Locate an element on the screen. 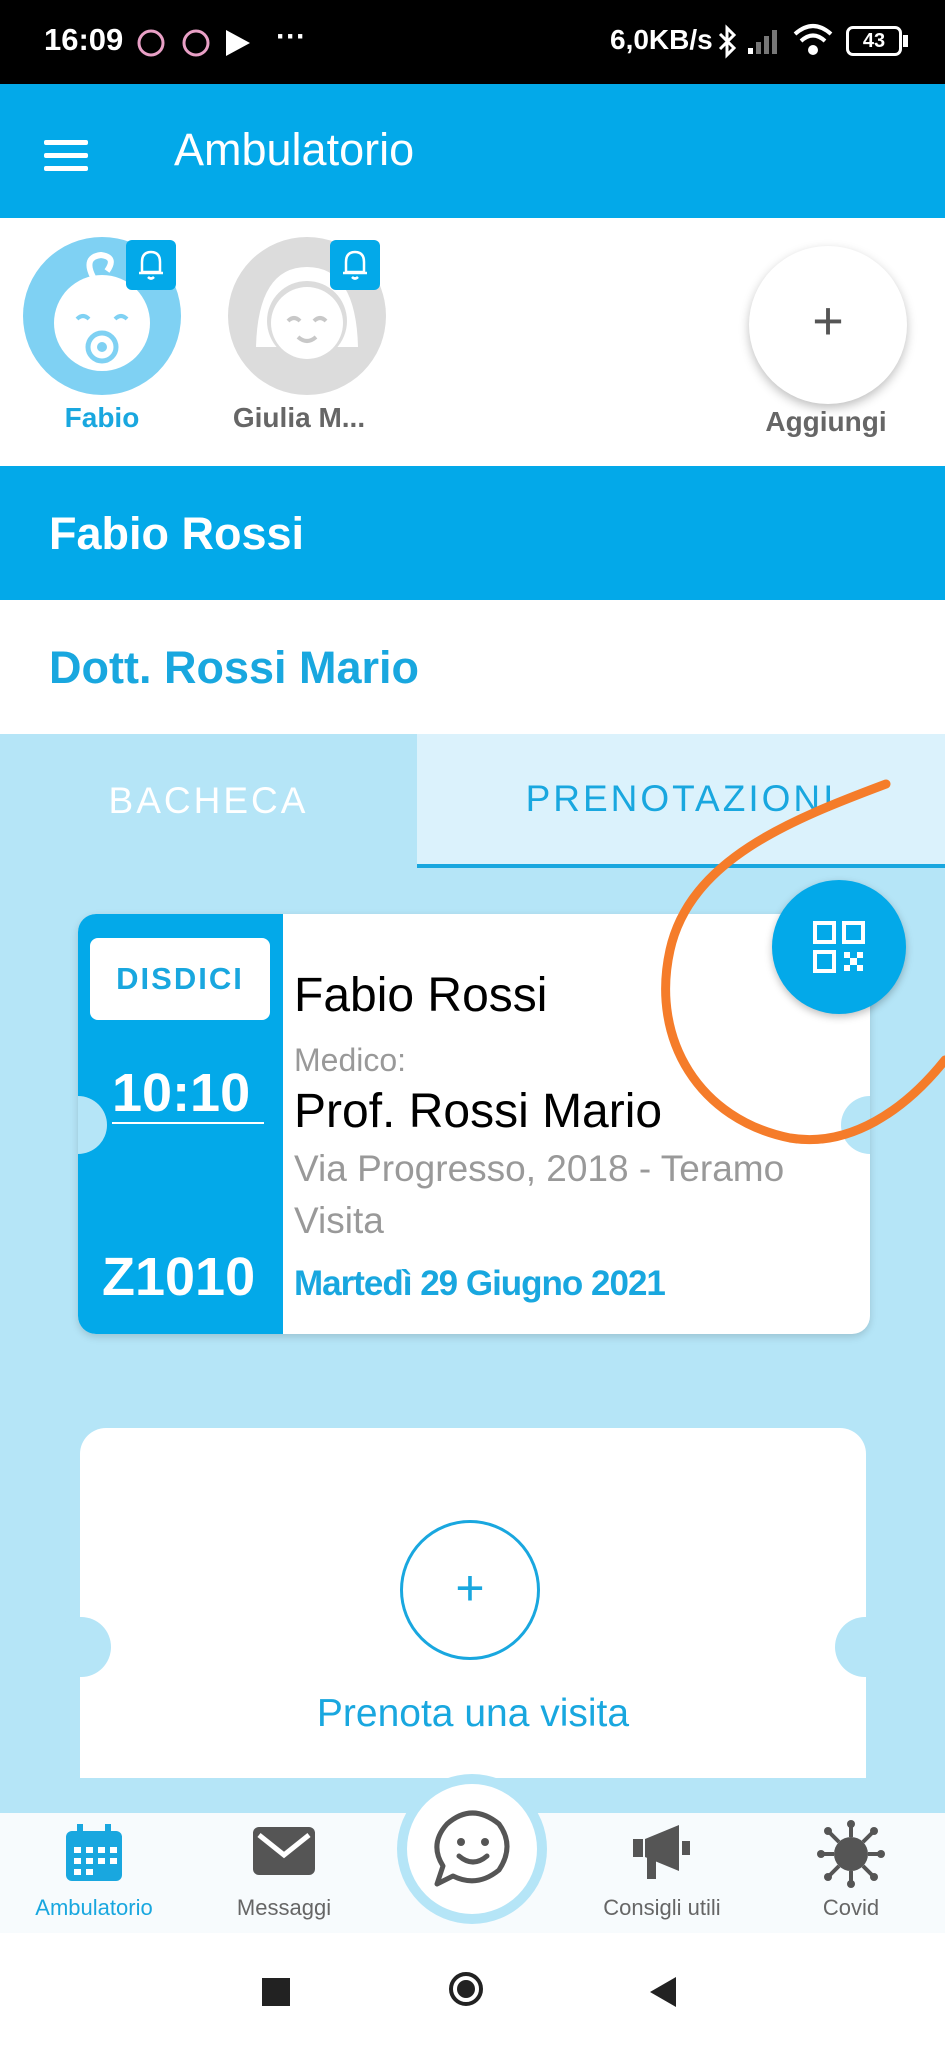 This screenshot has width=945, height=2048. calendar-icon is located at coordinates (94, 1852).